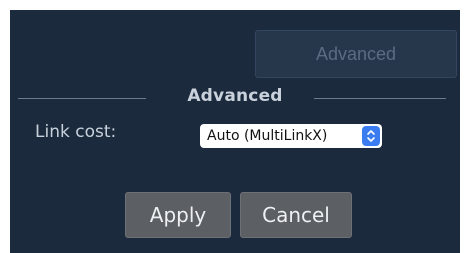 This screenshot has width=470, height=253. I want to click on advanced-toggle-button: Advanced, so click(356, 54).